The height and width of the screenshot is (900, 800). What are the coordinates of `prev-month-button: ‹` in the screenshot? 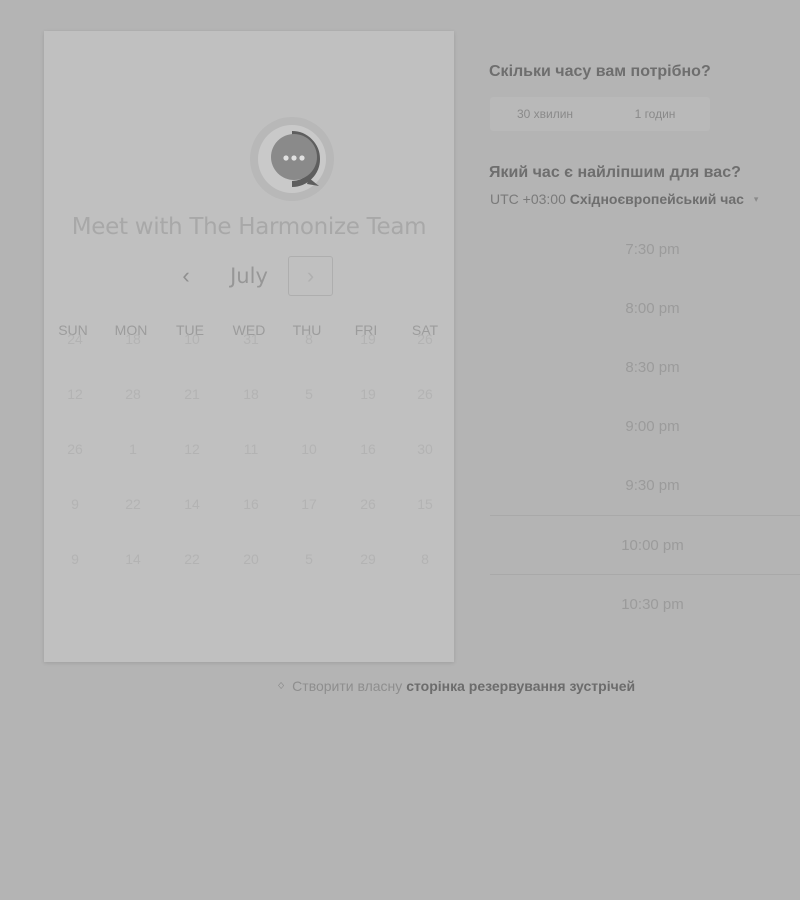 It's located at (186, 276).